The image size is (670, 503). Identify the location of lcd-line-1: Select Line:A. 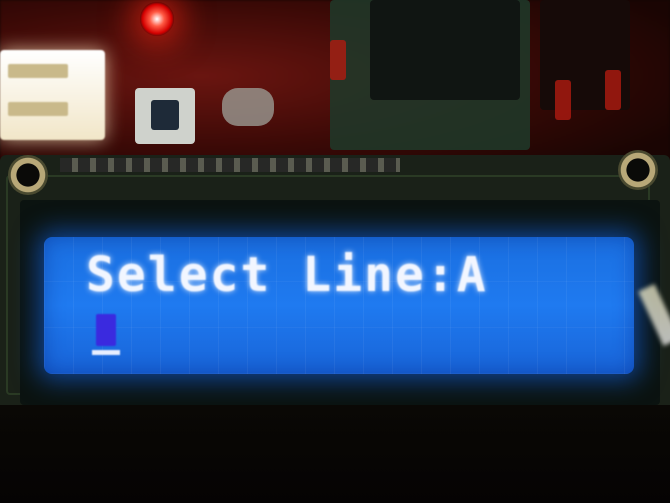
(287, 275).